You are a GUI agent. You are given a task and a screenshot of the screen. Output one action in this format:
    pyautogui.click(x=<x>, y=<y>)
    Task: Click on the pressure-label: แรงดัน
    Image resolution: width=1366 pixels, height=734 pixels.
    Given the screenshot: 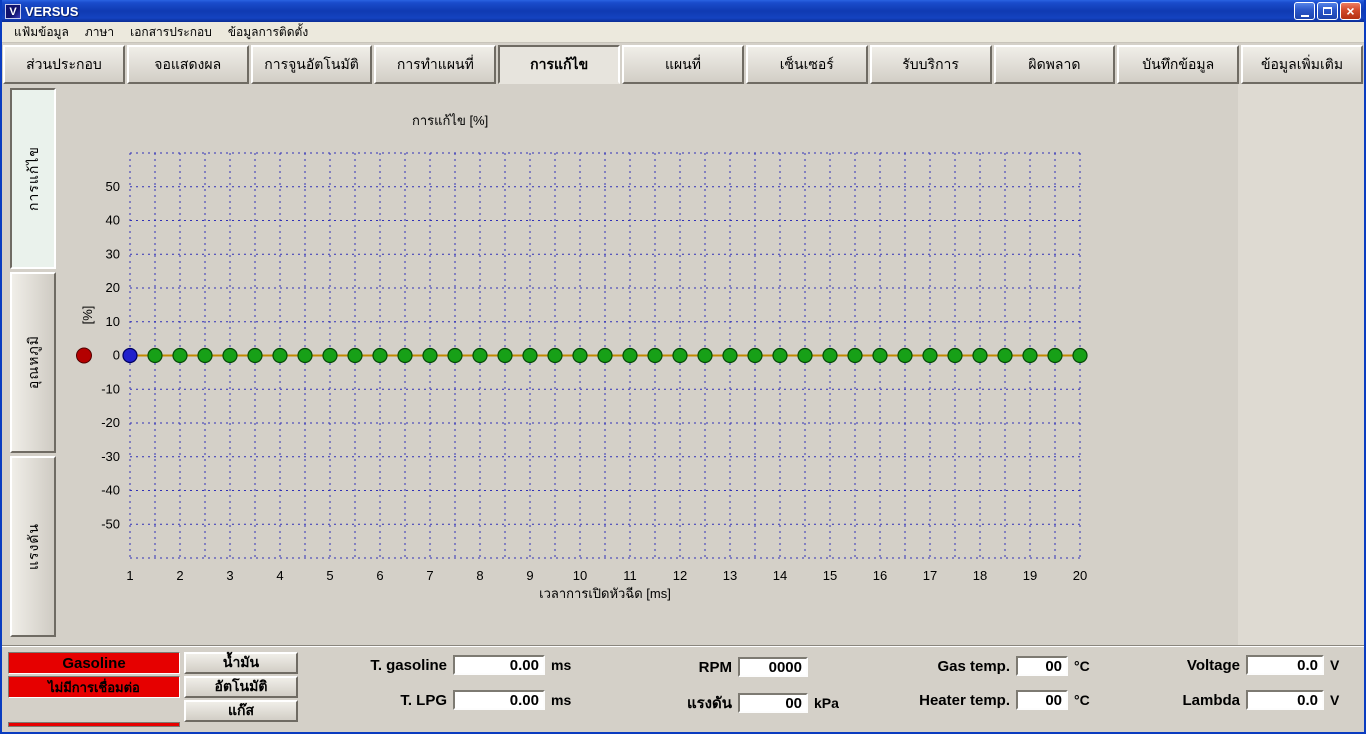 What is the action you would take?
    pyautogui.click(x=709, y=703)
    